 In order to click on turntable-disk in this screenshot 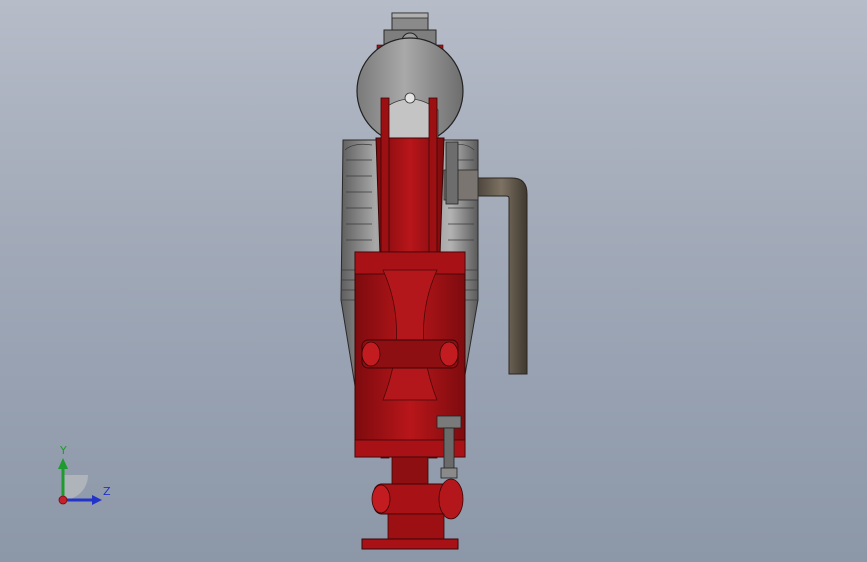, I will do `click(410, 91)`.